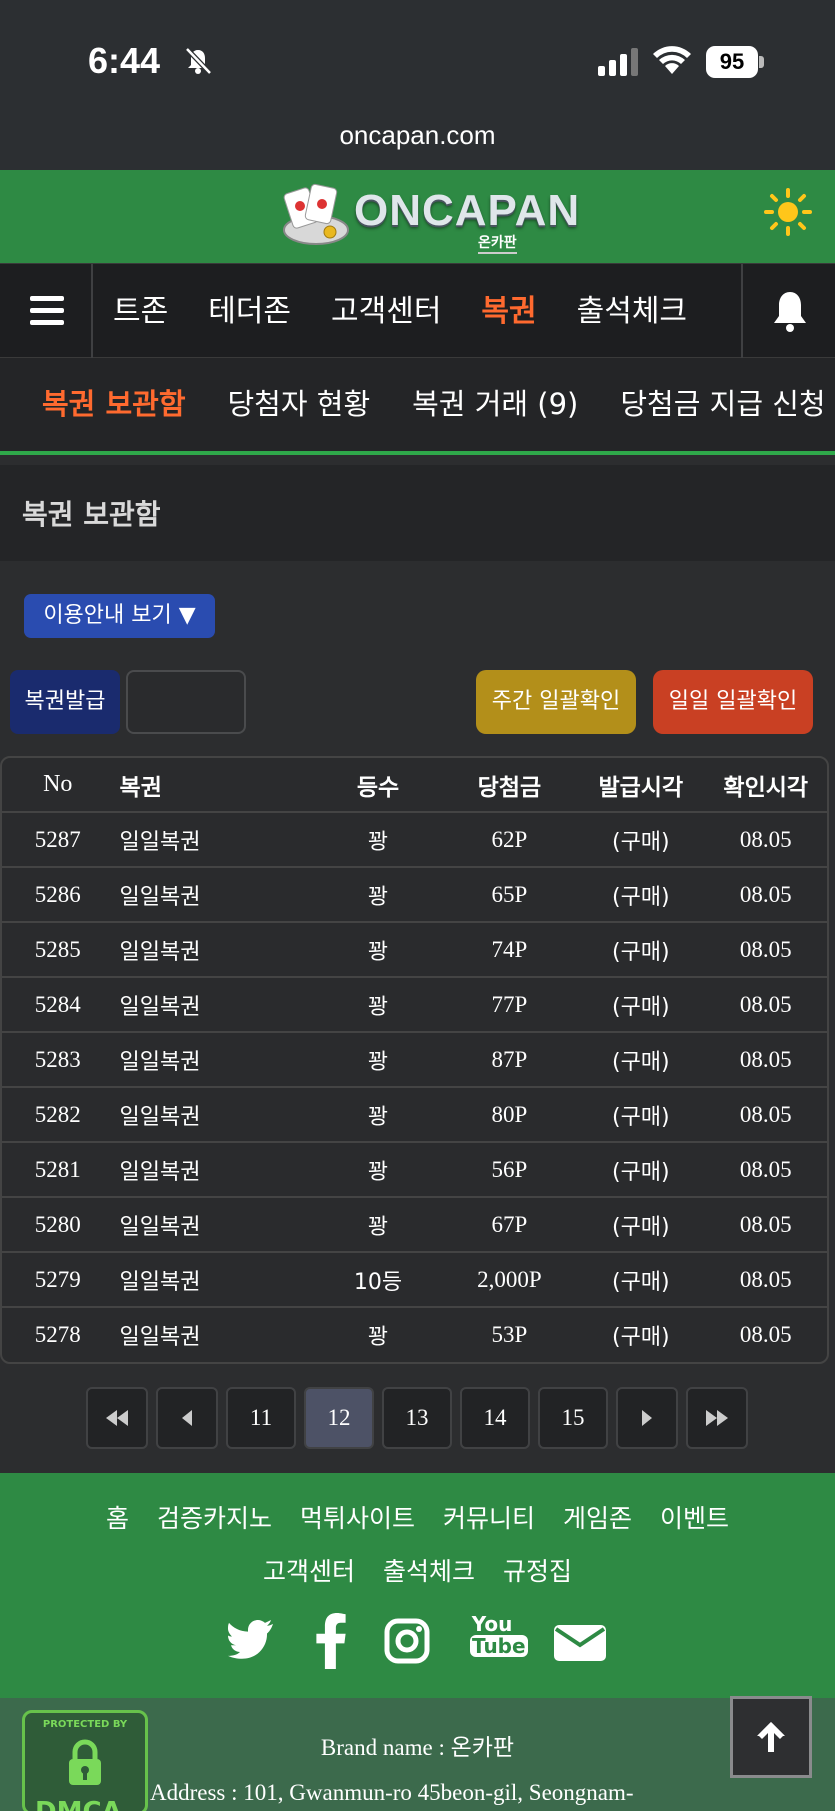 The image size is (835, 1811). I want to click on twitter-icon, so click(251, 1641).